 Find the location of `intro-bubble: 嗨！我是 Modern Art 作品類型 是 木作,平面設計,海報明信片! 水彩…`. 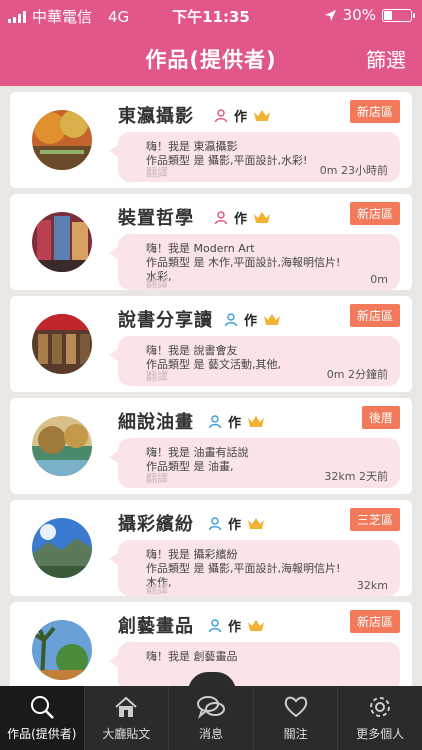

intro-bubble: 嗨！我是 Modern Art 作品類型 是 木作,平面設計,海報明信片! 水彩… is located at coordinates (254, 262).